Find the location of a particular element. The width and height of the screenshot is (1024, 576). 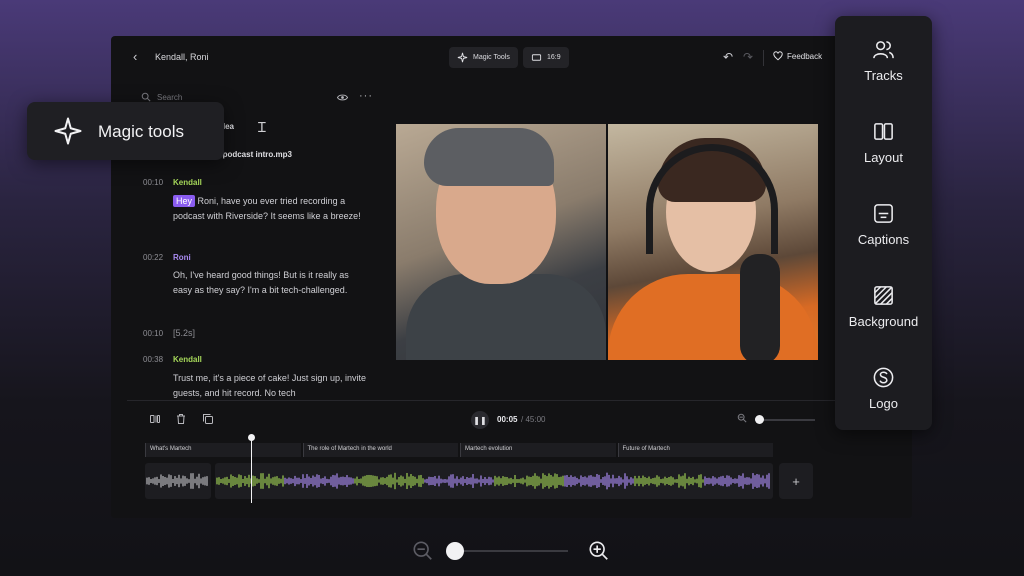

chapter-segment: The role of Martech in the world is located at coordinates (380, 450).